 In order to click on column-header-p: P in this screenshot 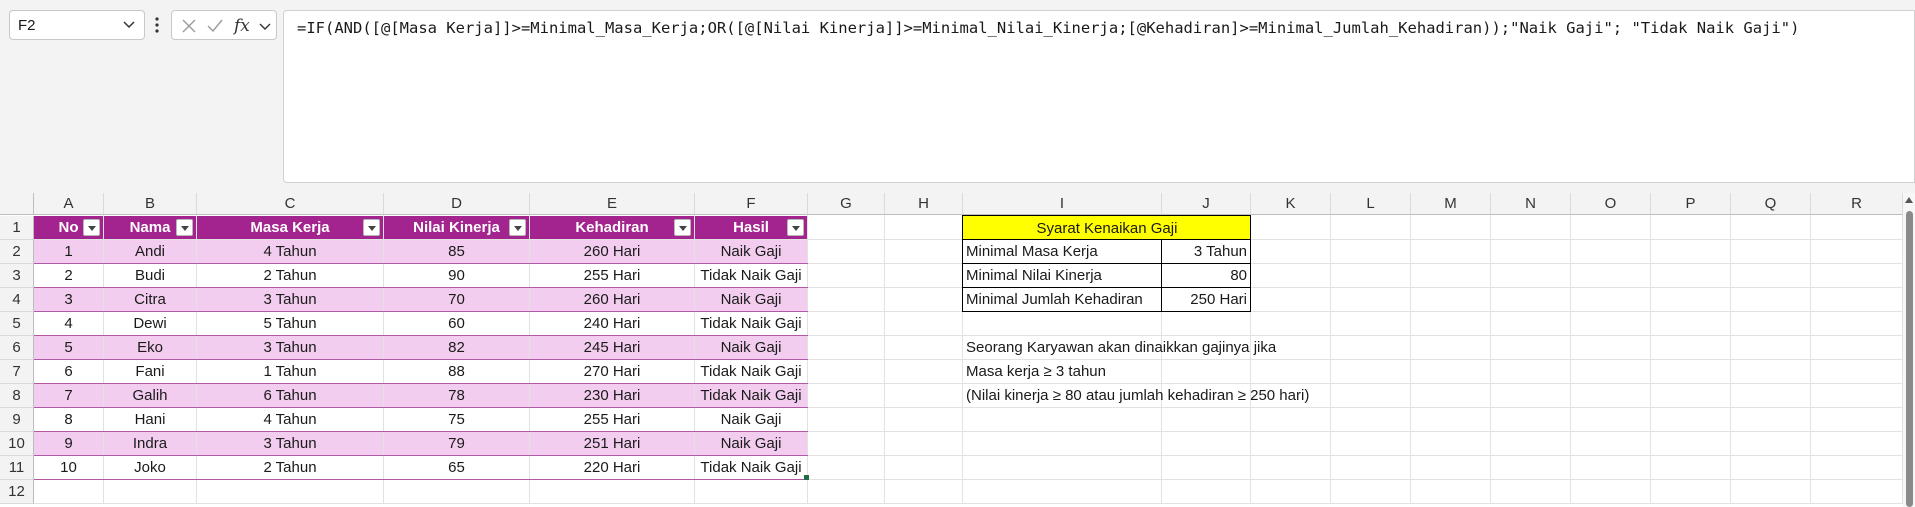, I will do `click(1691, 204)`.